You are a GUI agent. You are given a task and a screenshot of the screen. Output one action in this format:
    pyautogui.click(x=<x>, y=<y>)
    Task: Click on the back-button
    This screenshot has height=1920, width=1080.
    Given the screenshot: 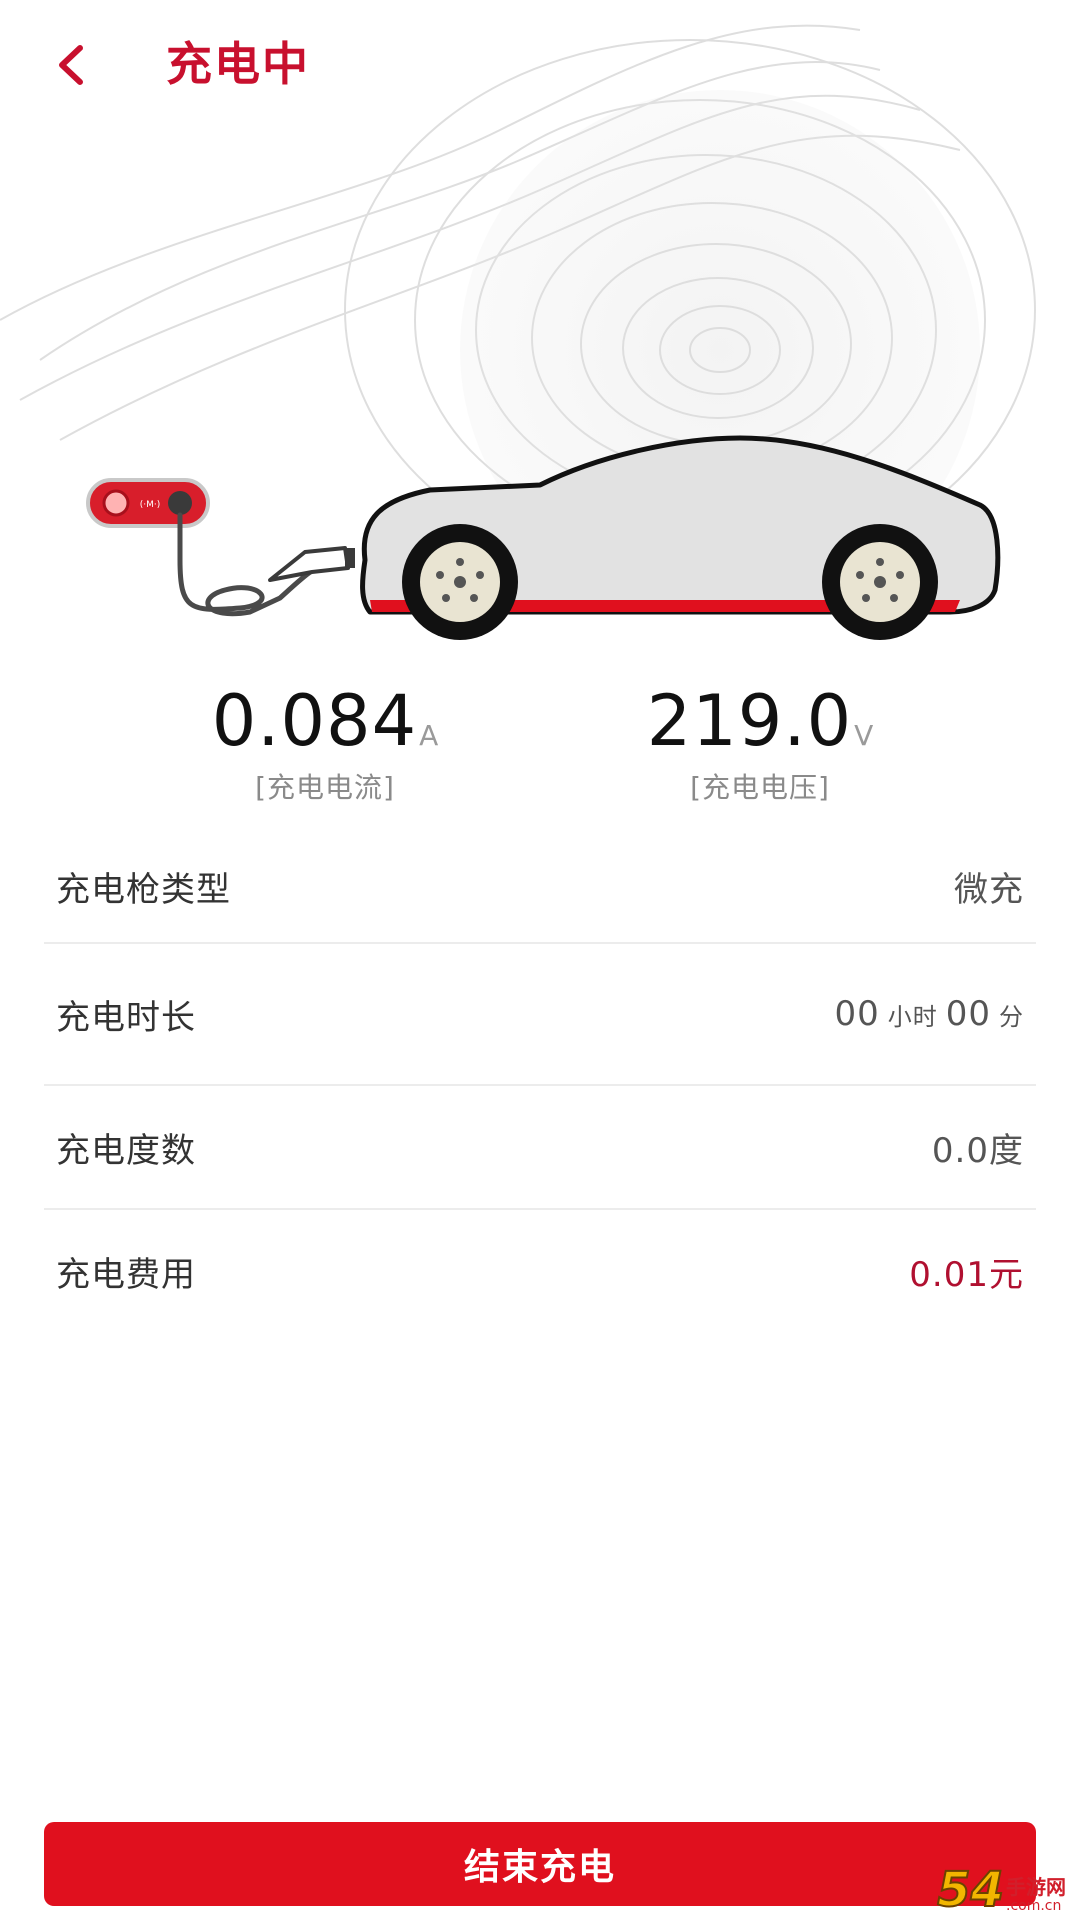 What is the action you would take?
    pyautogui.click(x=87, y=65)
    